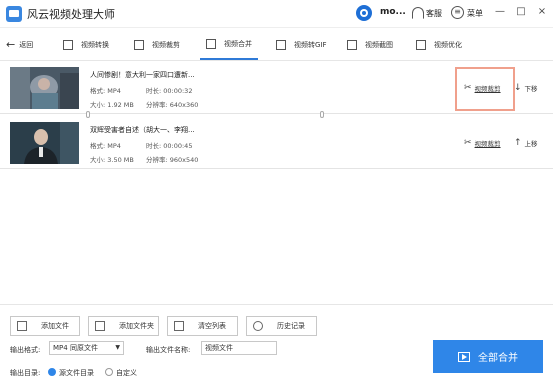  I want to click on minimize-button: —, so click(500, 12).